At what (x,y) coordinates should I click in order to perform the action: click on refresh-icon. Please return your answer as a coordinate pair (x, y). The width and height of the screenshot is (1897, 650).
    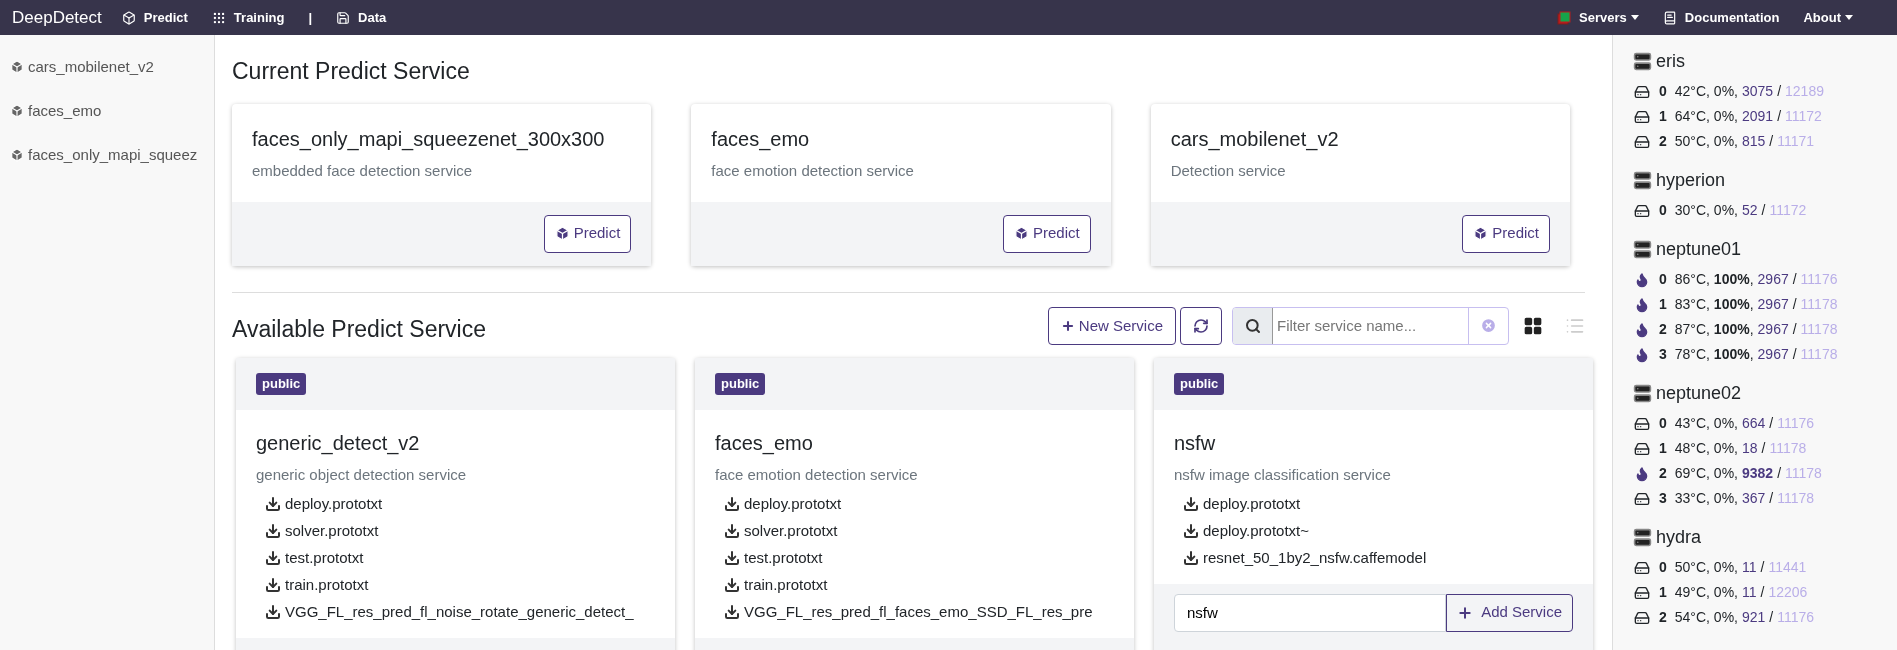
    Looking at the image, I should click on (1201, 325).